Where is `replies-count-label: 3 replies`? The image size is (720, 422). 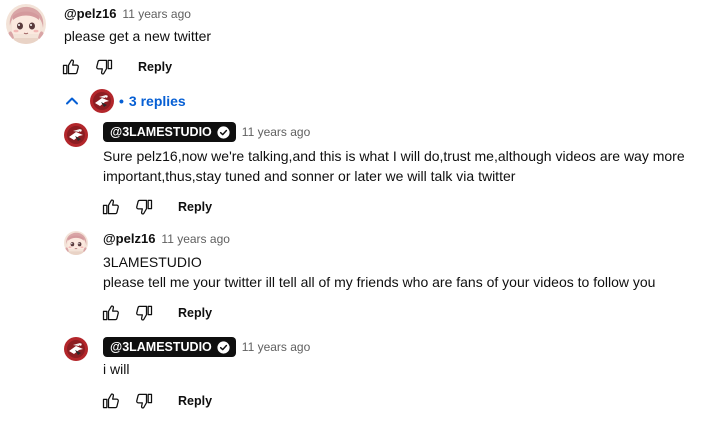
replies-count-label: 3 replies is located at coordinates (157, 101).